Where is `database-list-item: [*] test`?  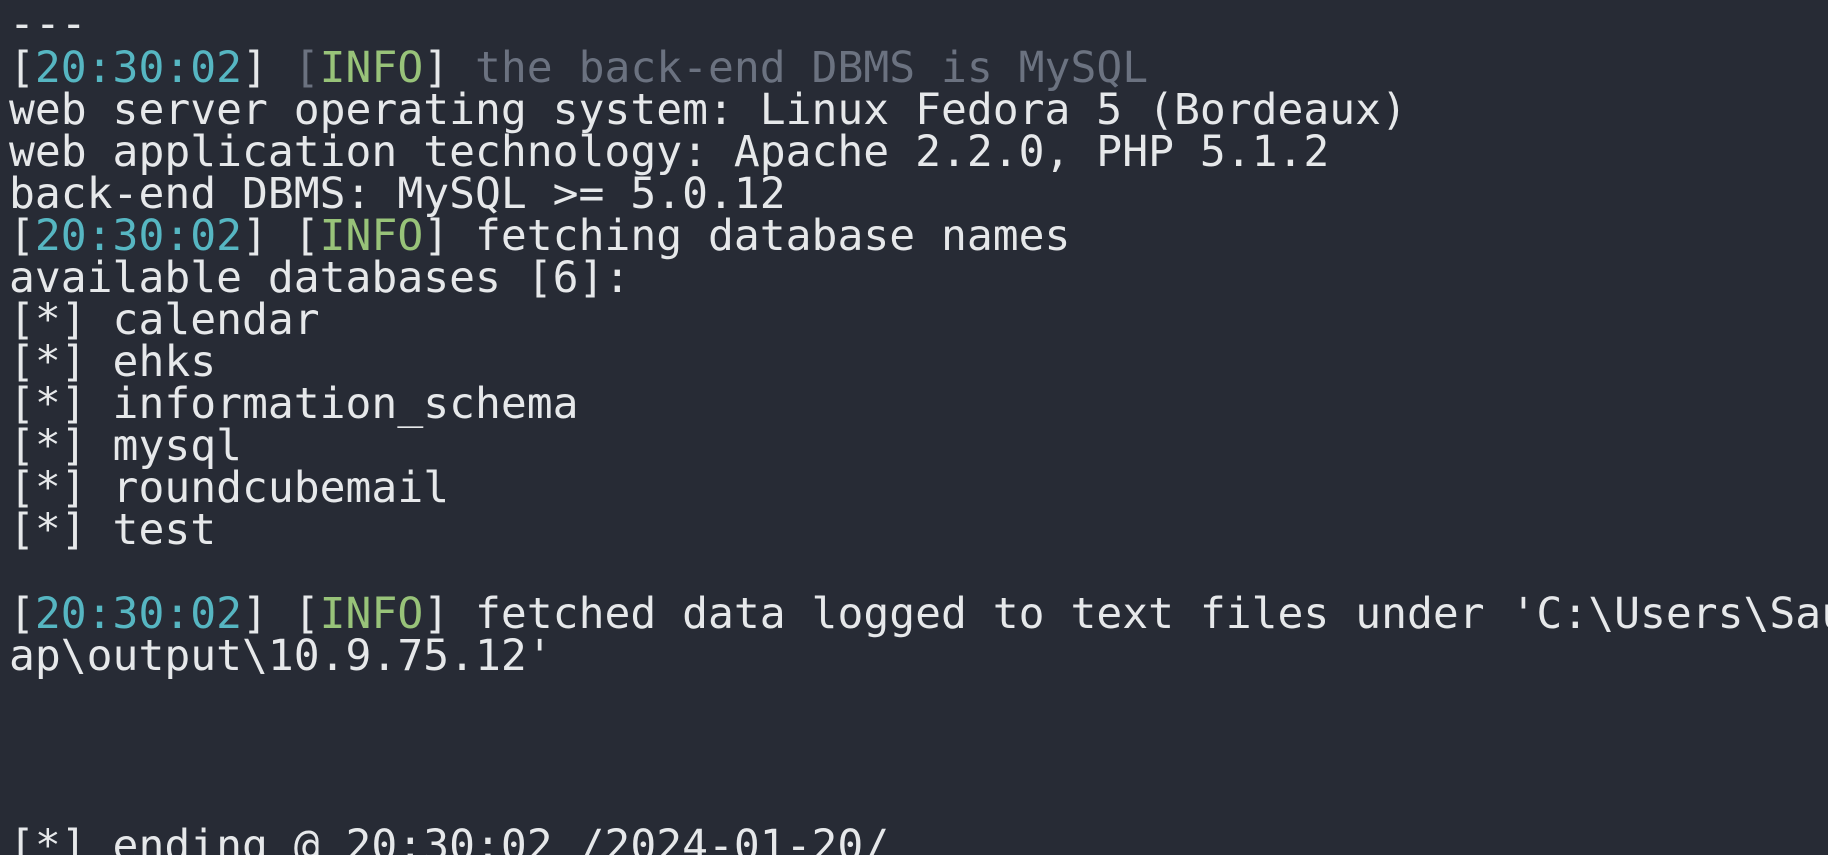 database-list-item: [*] test is located at coordinates (113, 530).